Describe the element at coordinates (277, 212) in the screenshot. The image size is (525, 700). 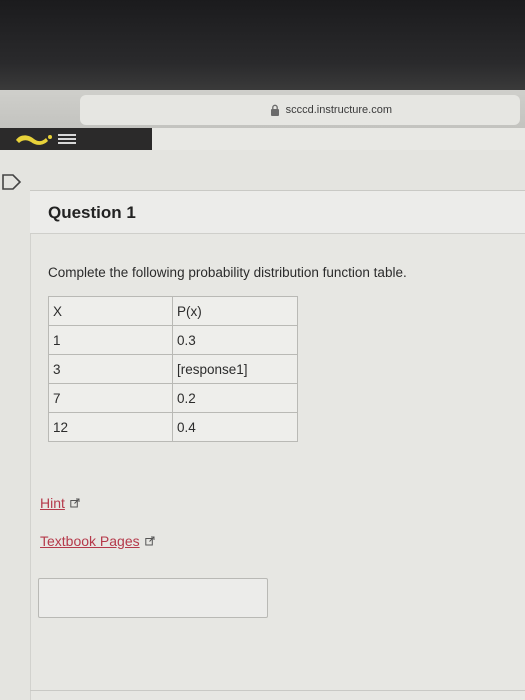
I see `question-header: Question 1` at that location.